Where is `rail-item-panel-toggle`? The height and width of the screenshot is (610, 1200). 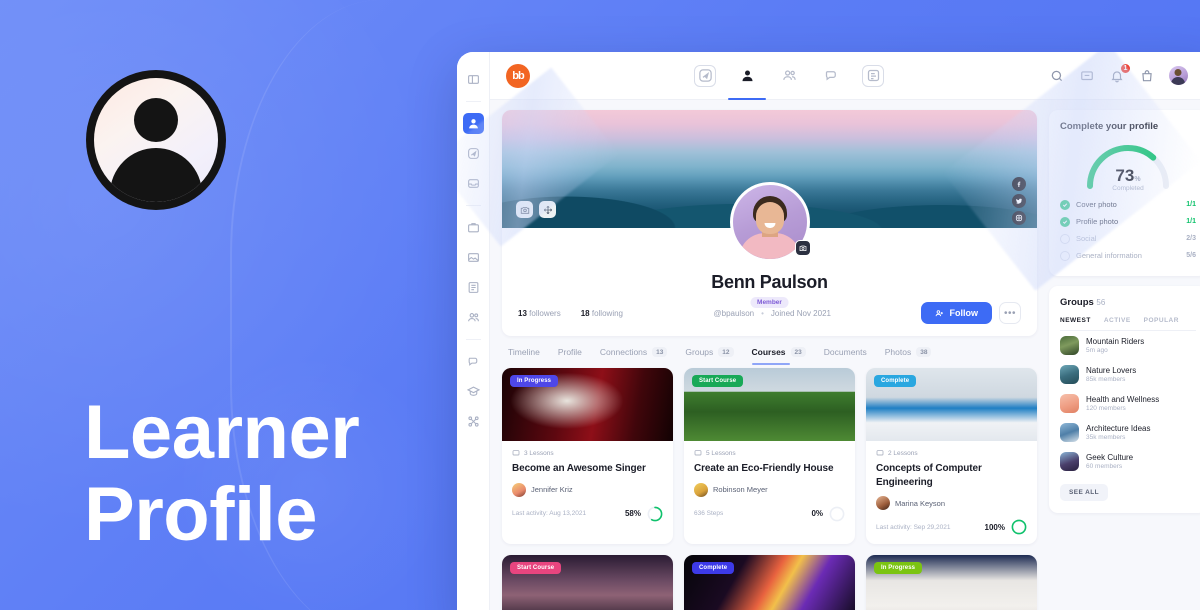
rail-item-panel-toggle is located at coordinates (473, 79).